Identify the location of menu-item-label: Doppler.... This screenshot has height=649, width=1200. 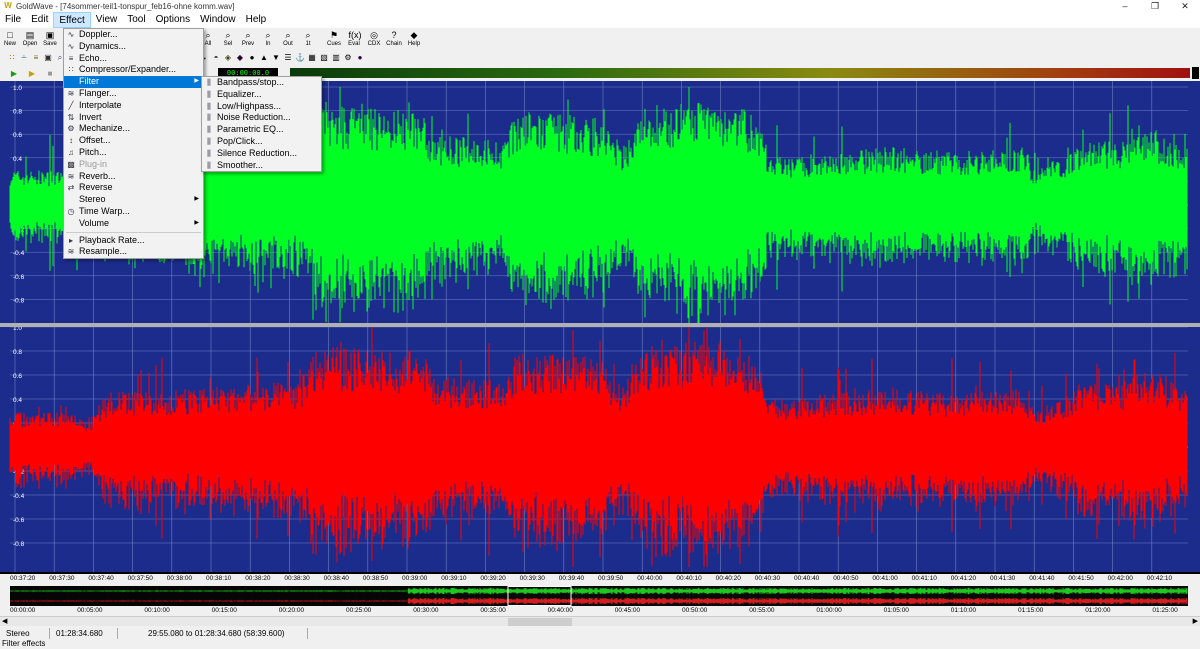
(98, 34).